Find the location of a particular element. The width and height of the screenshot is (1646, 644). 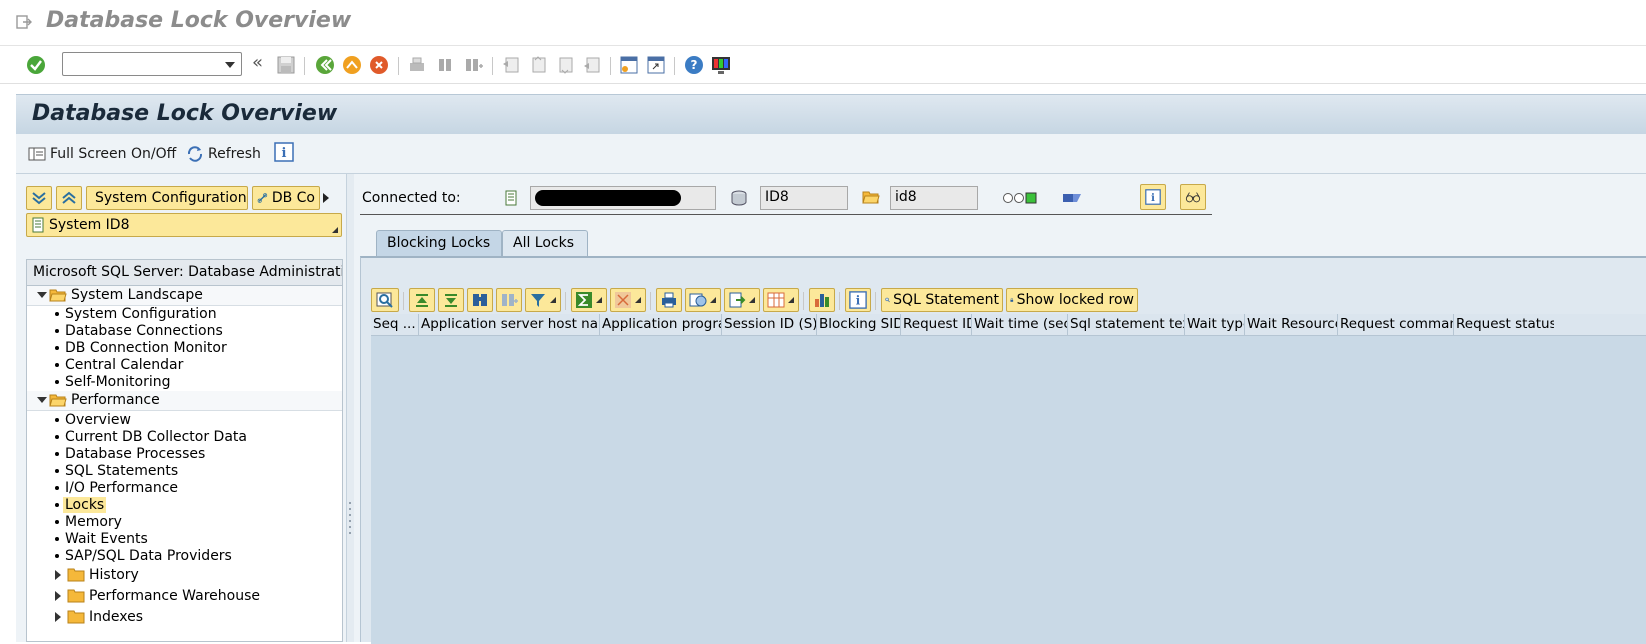

collapse-chevron-icon: « is located at coordinates (257, 62).